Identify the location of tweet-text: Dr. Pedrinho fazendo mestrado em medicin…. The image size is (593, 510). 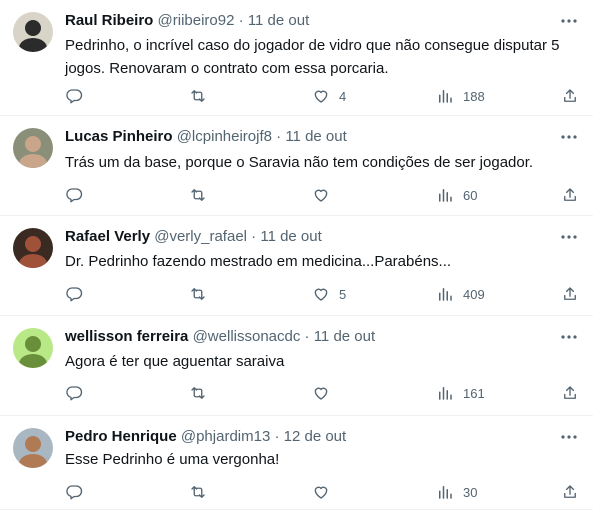
(258, 261).